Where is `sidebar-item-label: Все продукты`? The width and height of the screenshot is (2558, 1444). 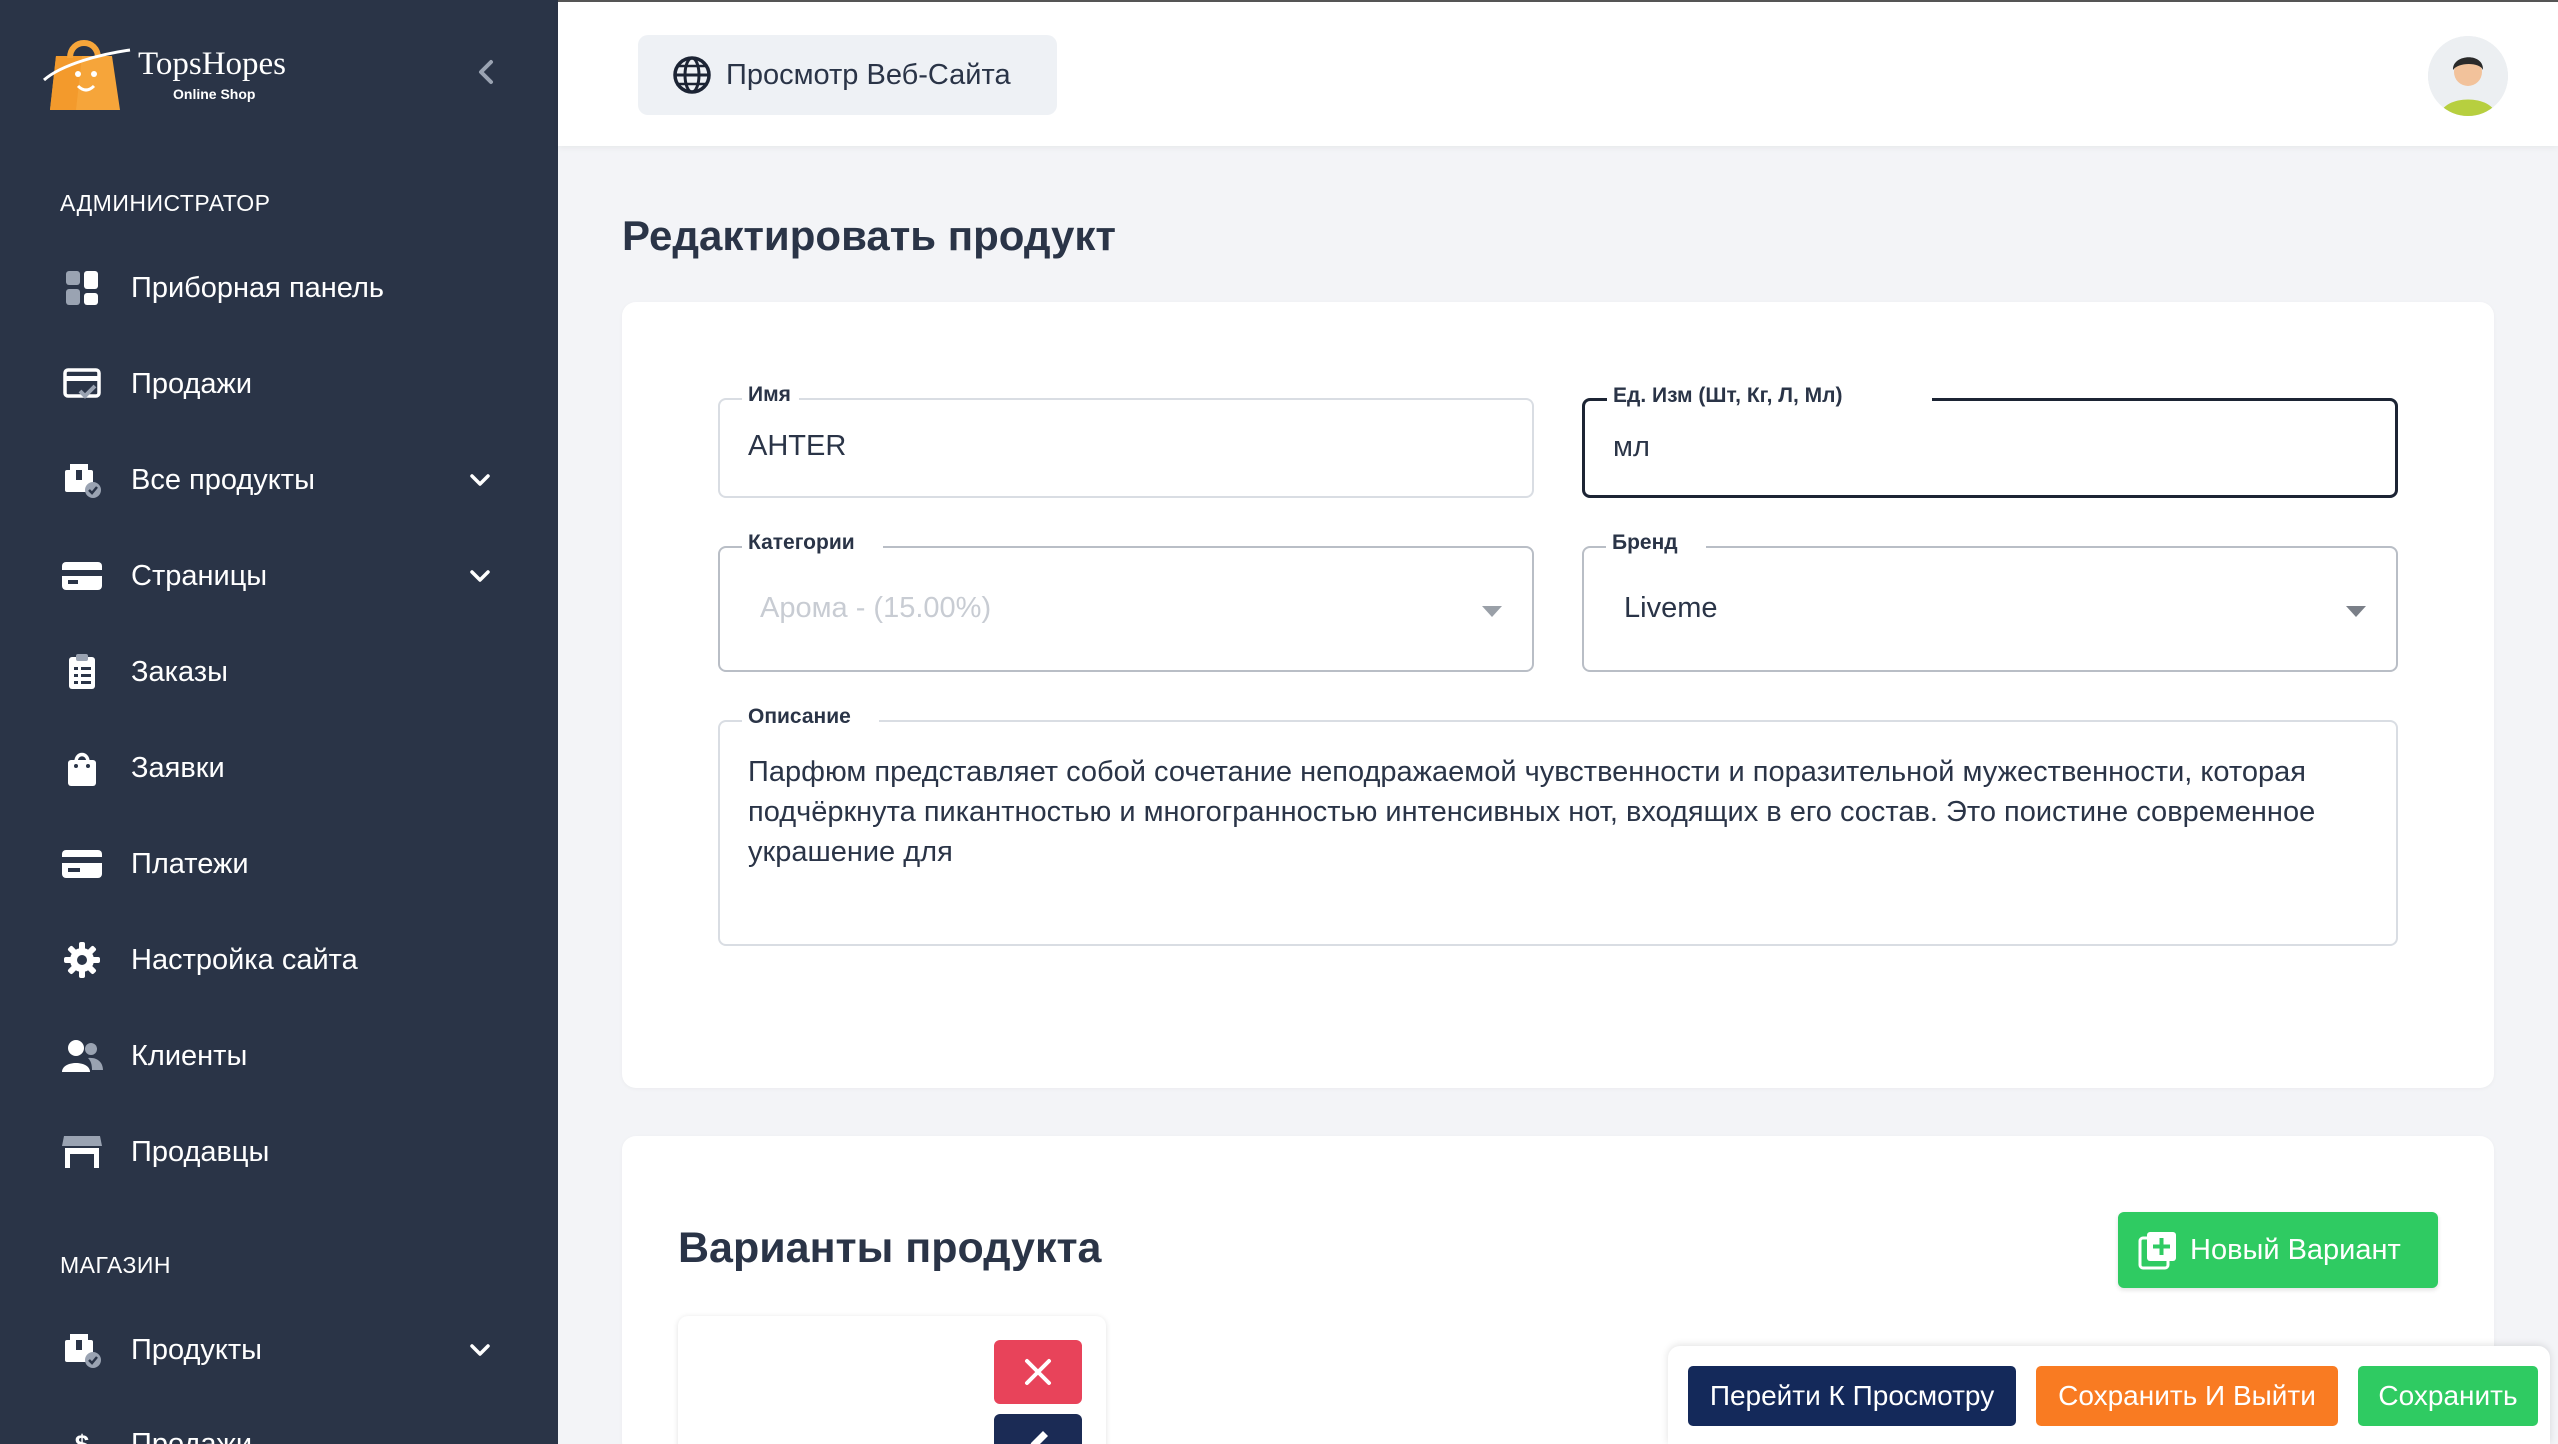
sidebar-item-label: Все продукты is located at coordinates (223, 480).